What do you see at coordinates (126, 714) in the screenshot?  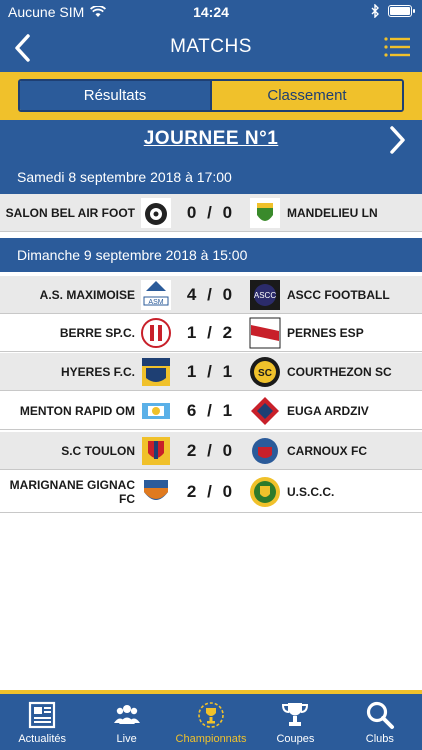 I see `people-icon` at bounding box center [126, 714].